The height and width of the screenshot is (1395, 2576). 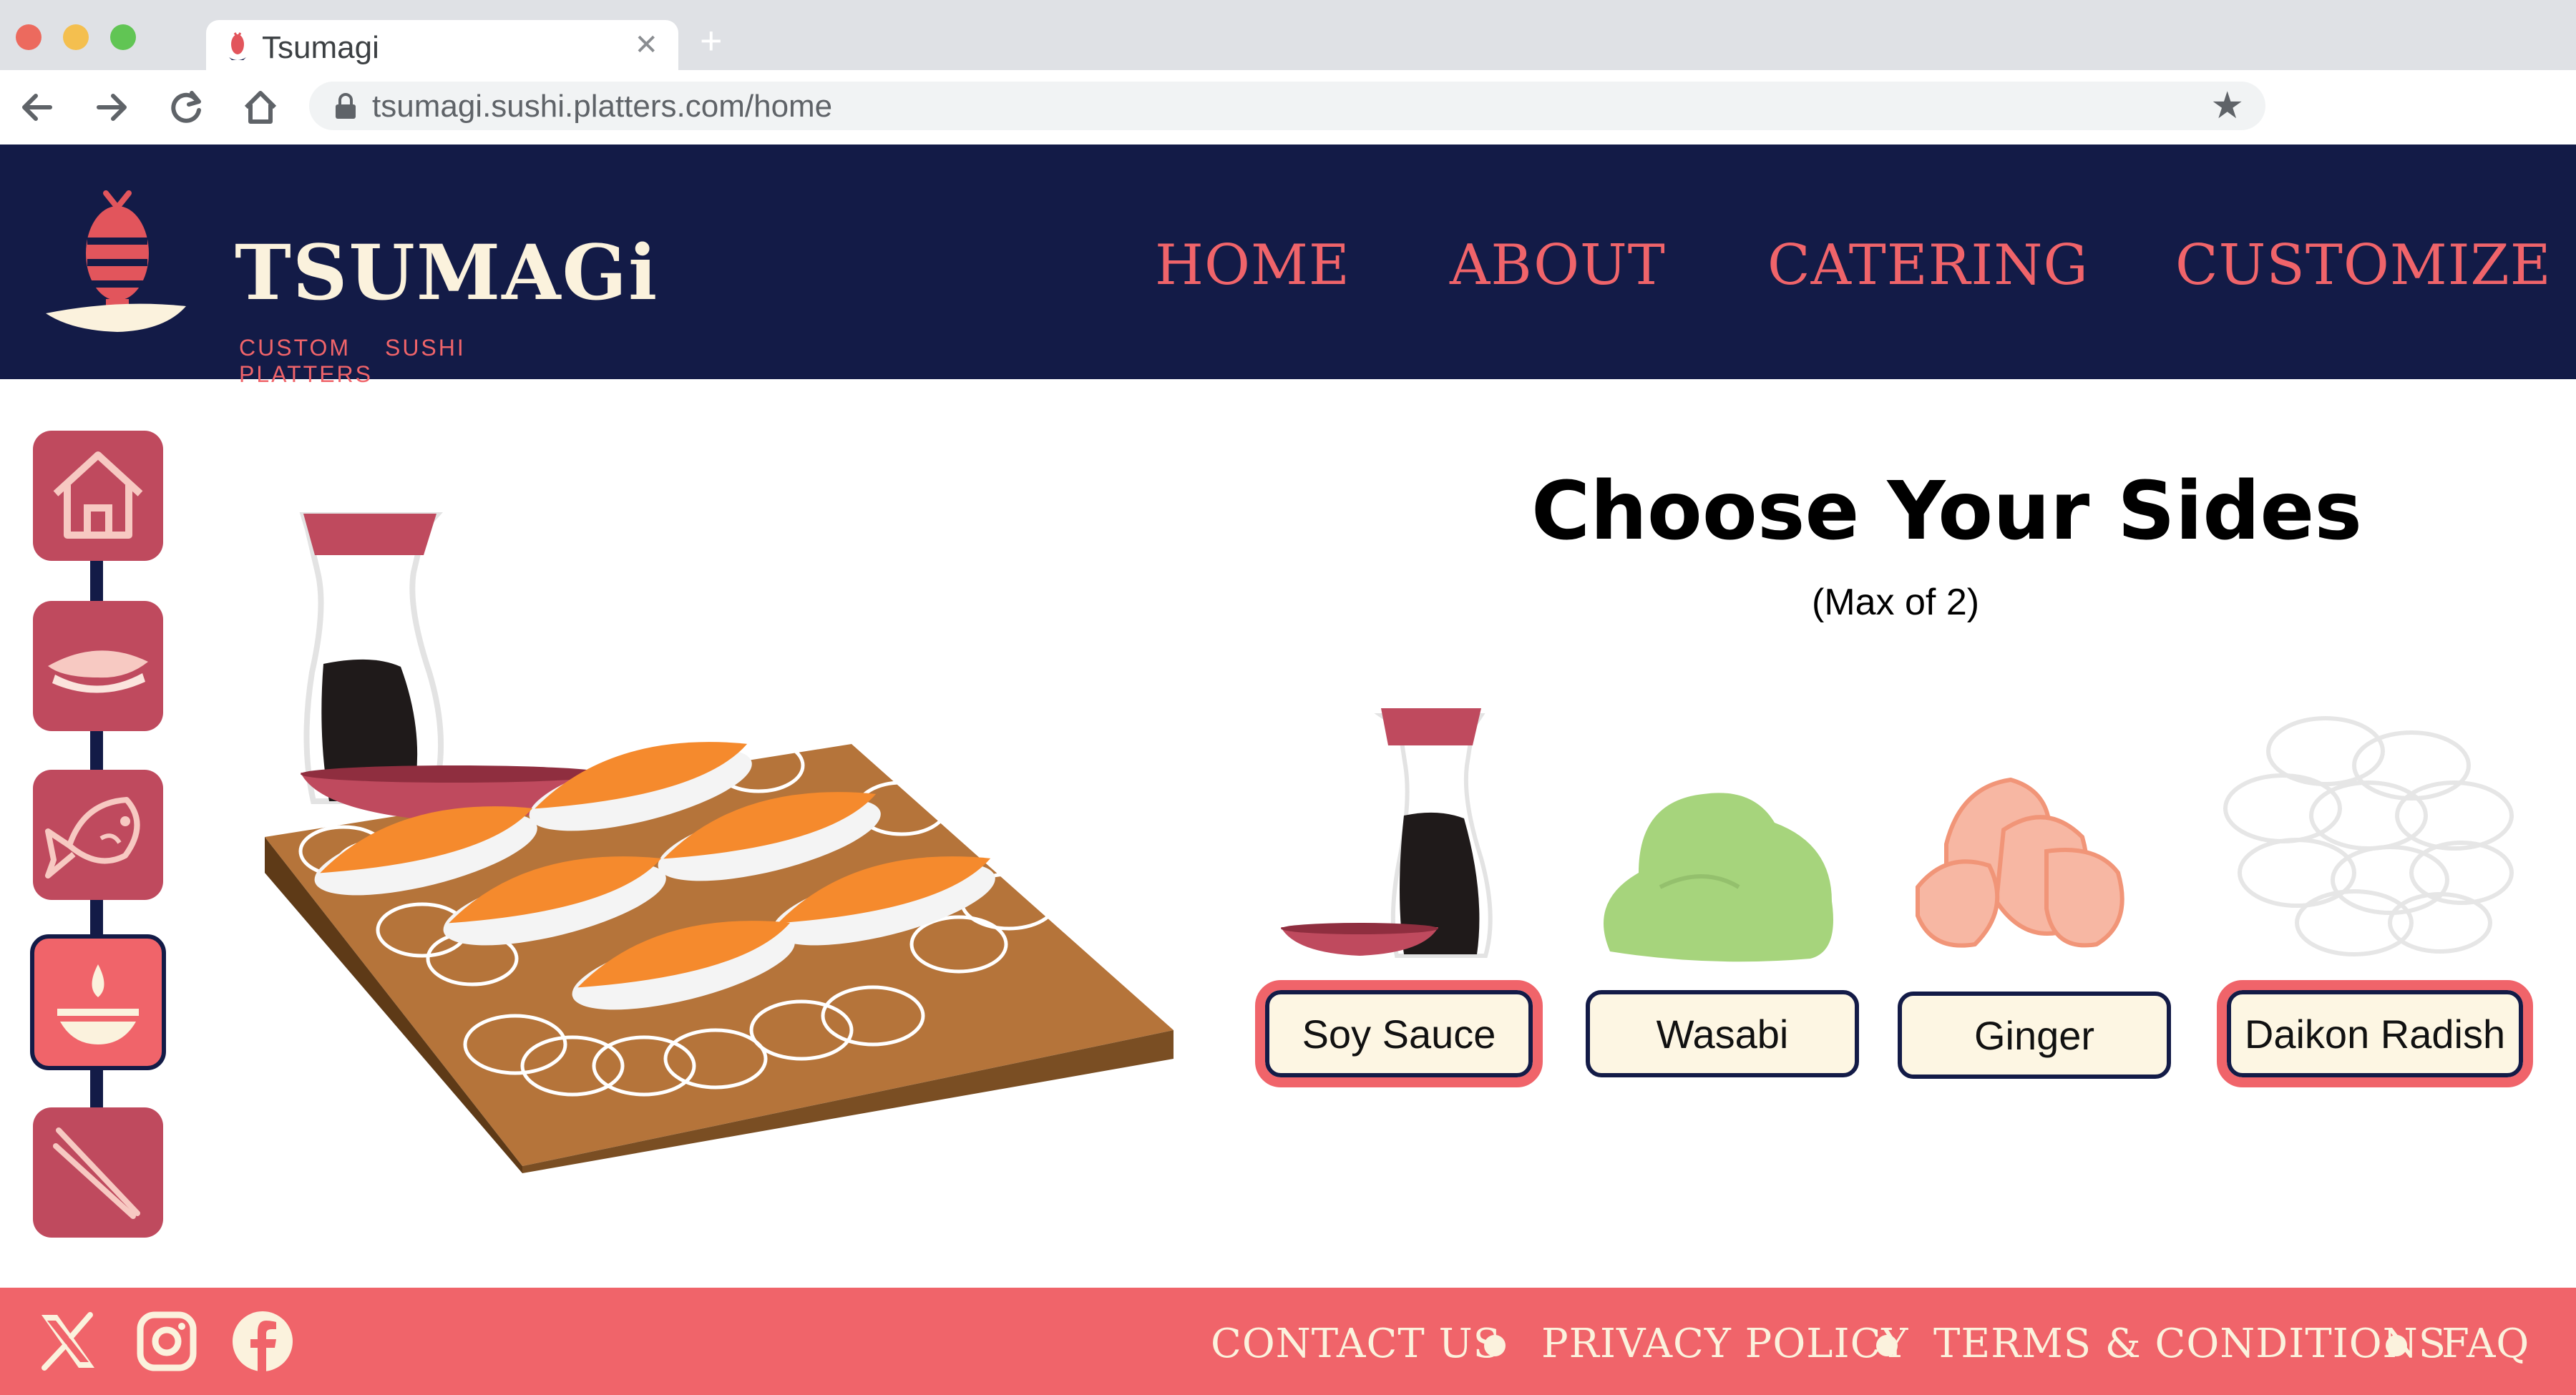 I want to click on x-icon, so click(x=68, y=1341).